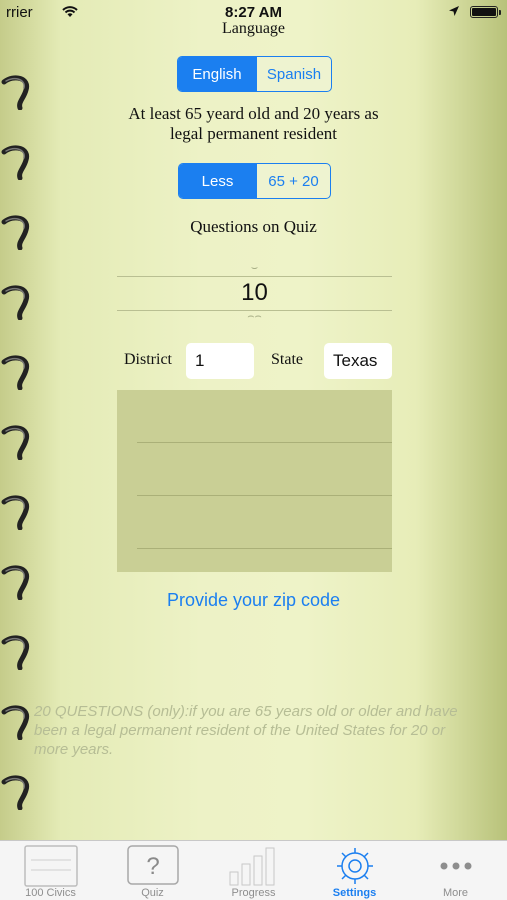 Image resolution: width=507 pixels, height=900 pixels. What do you see at coordinates (254, 316) in the screenshot?
I see `picker-ghost-below: ⌢⌢` at bounding box center [254, 316].